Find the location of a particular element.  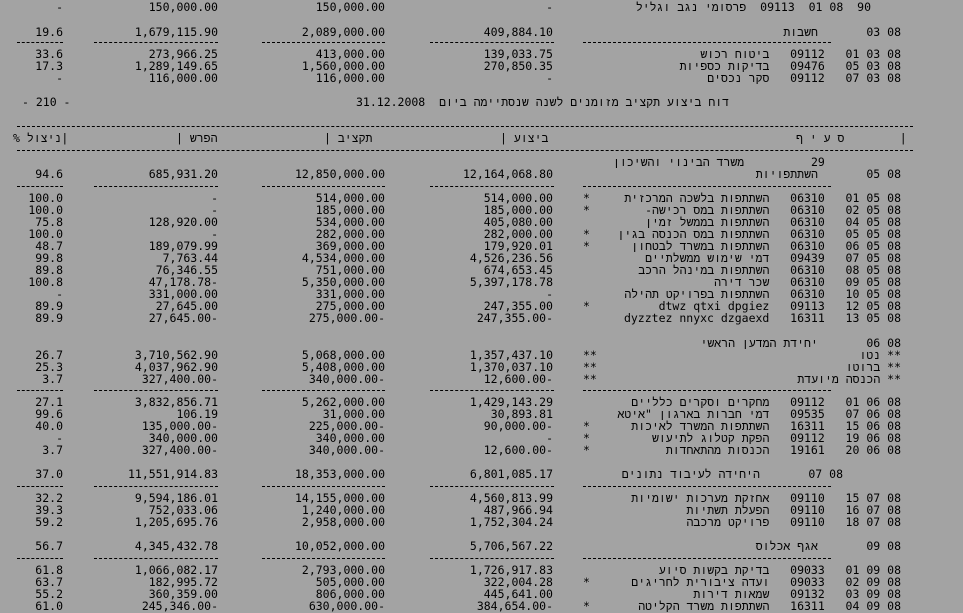

column-utilization: % ניצול| is located at coordinates (41, 138).